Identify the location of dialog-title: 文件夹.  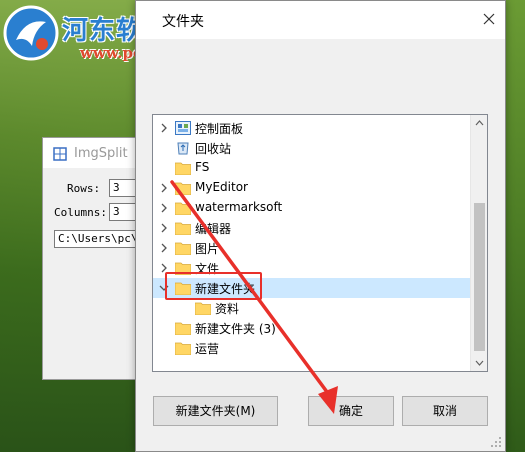
(183, 22).